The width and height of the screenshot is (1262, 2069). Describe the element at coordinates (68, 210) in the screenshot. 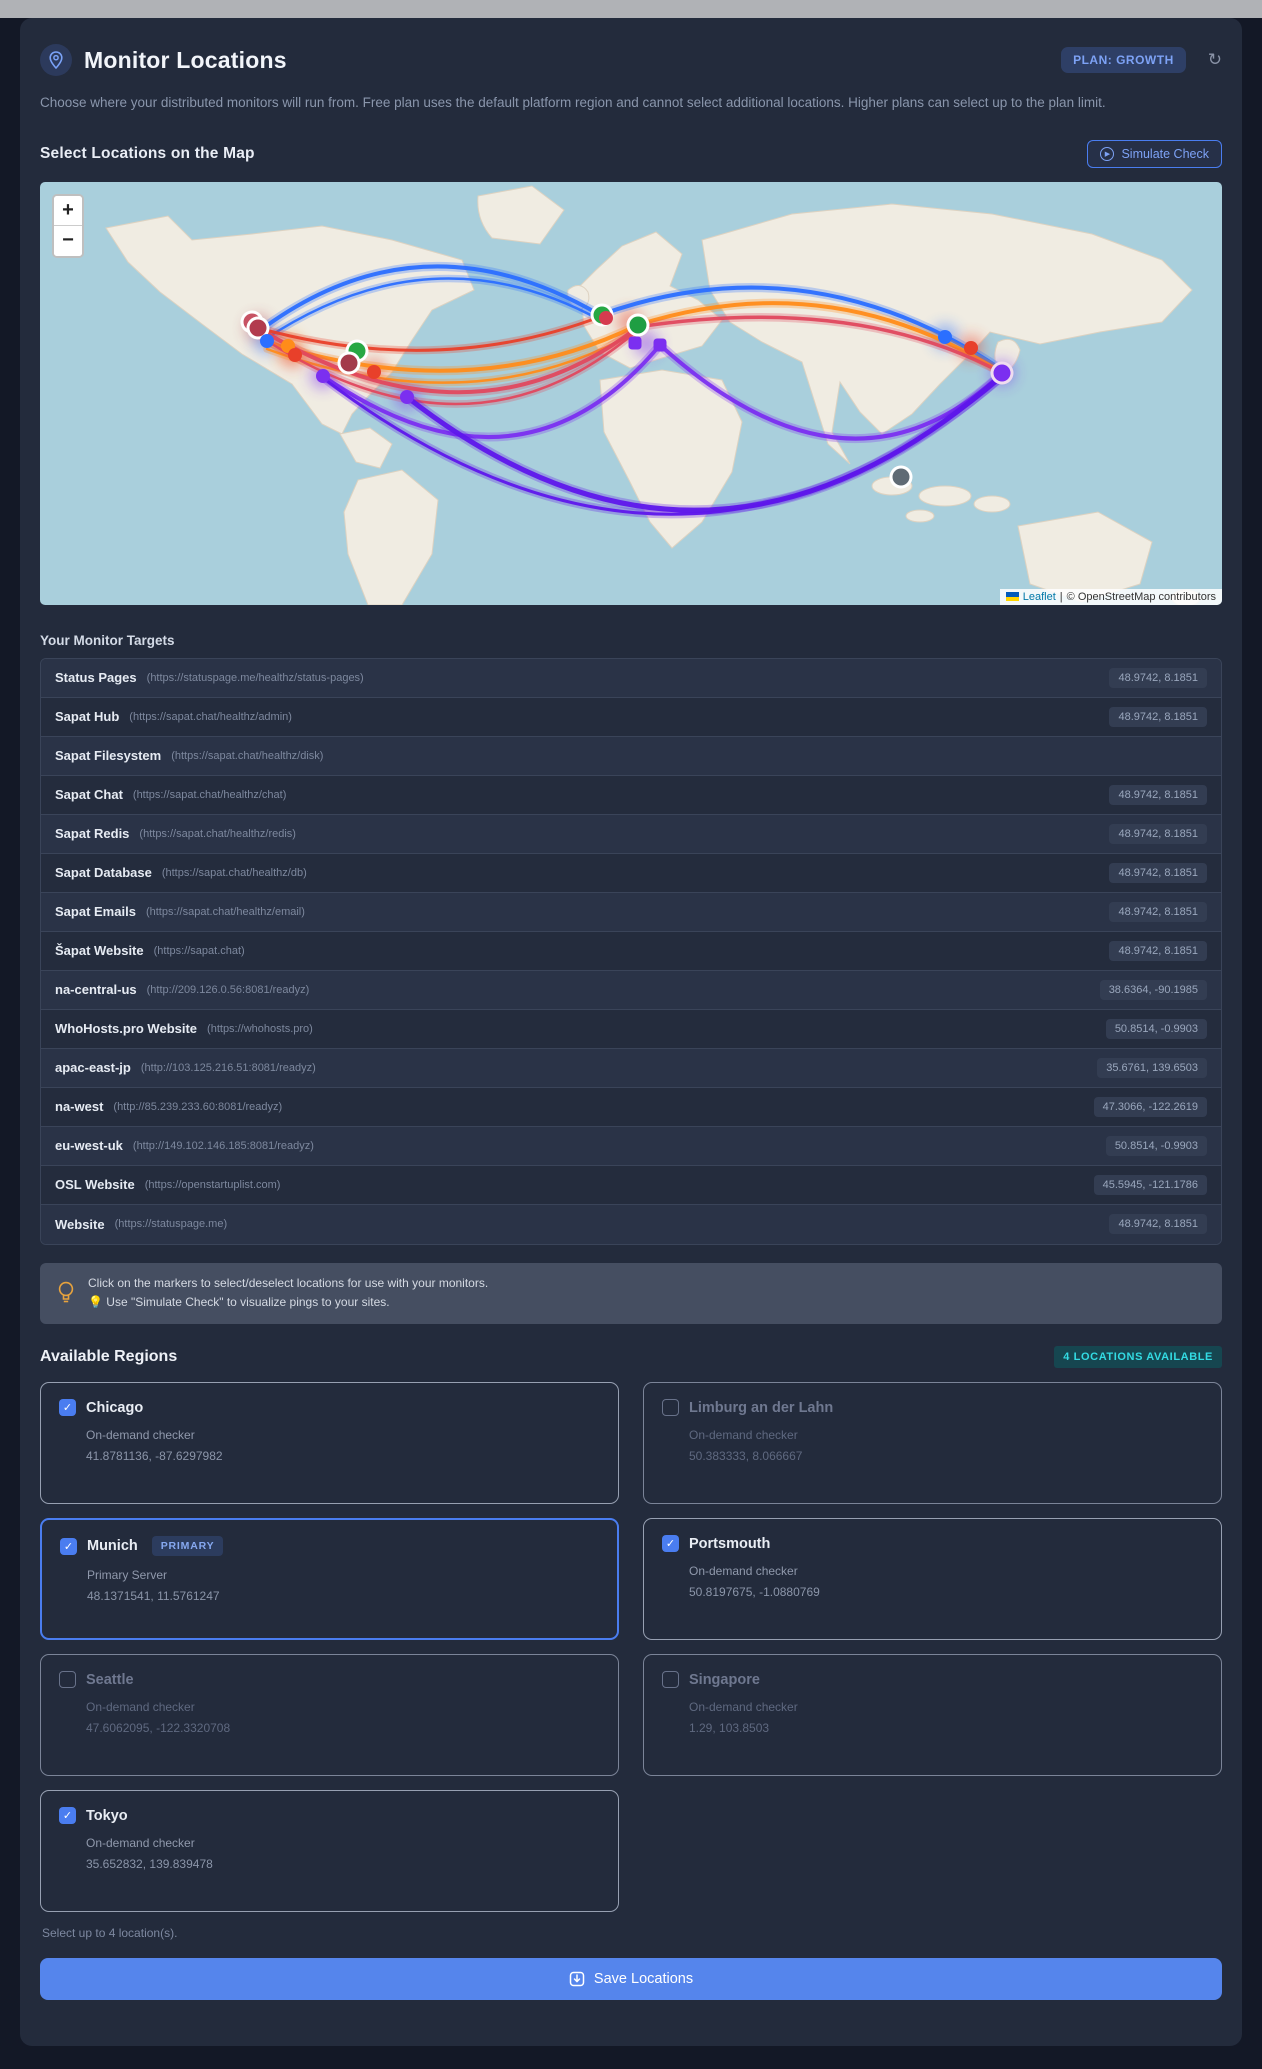

I see `zoom-in-button: +` at that location.